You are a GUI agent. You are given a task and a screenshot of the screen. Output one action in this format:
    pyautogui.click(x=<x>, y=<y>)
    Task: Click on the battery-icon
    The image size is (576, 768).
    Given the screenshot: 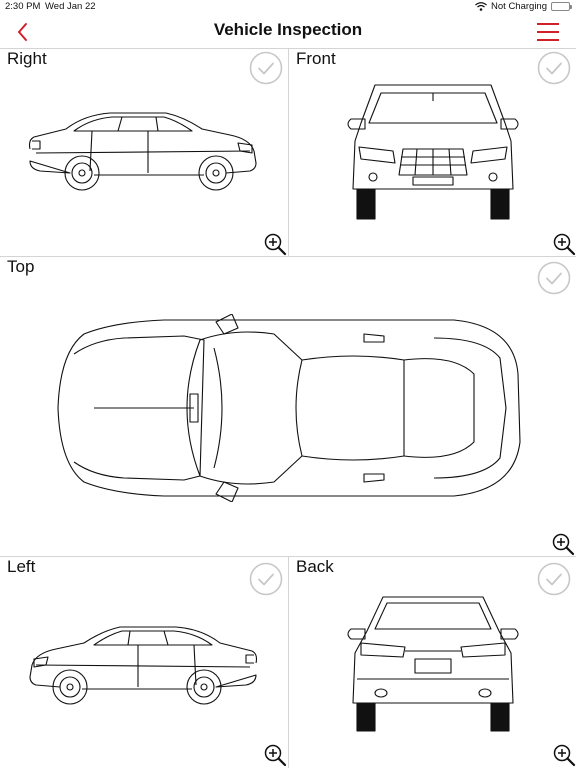 What is the action you would take?
    pyautogui.click(x=561, y=6)
    